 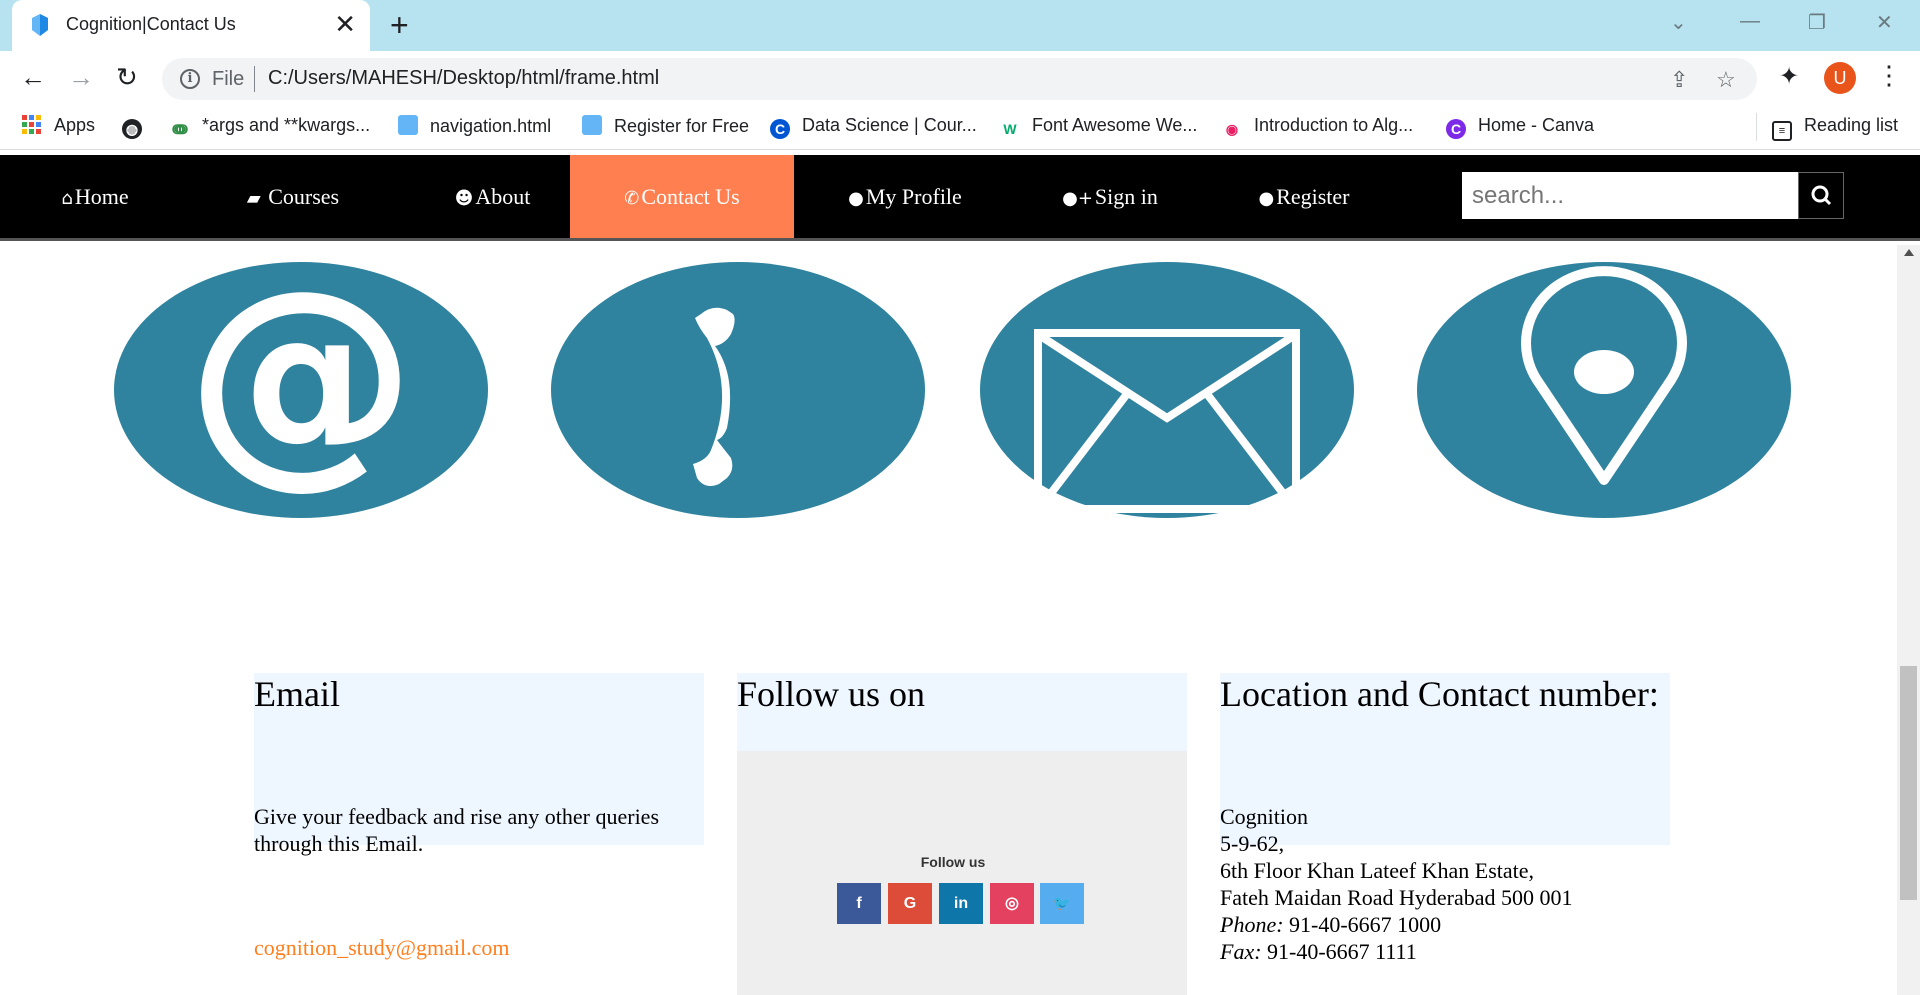 I want to click on bookmark-navigation: navigation.html, so click(x=474, y=126).